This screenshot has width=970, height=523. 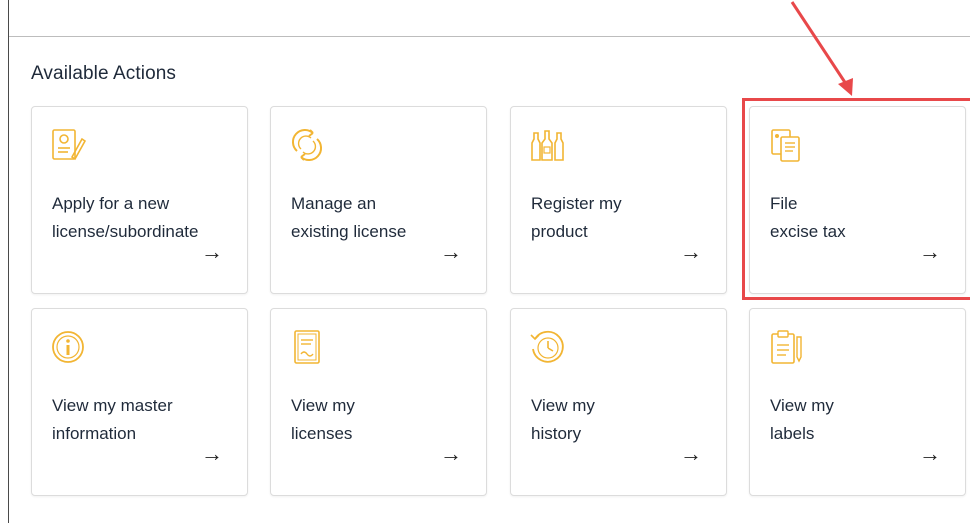 What do you see at coordinates (547, 346) in the screenshot?
I see `history-clock-icon` at bounding box center [547, 346].